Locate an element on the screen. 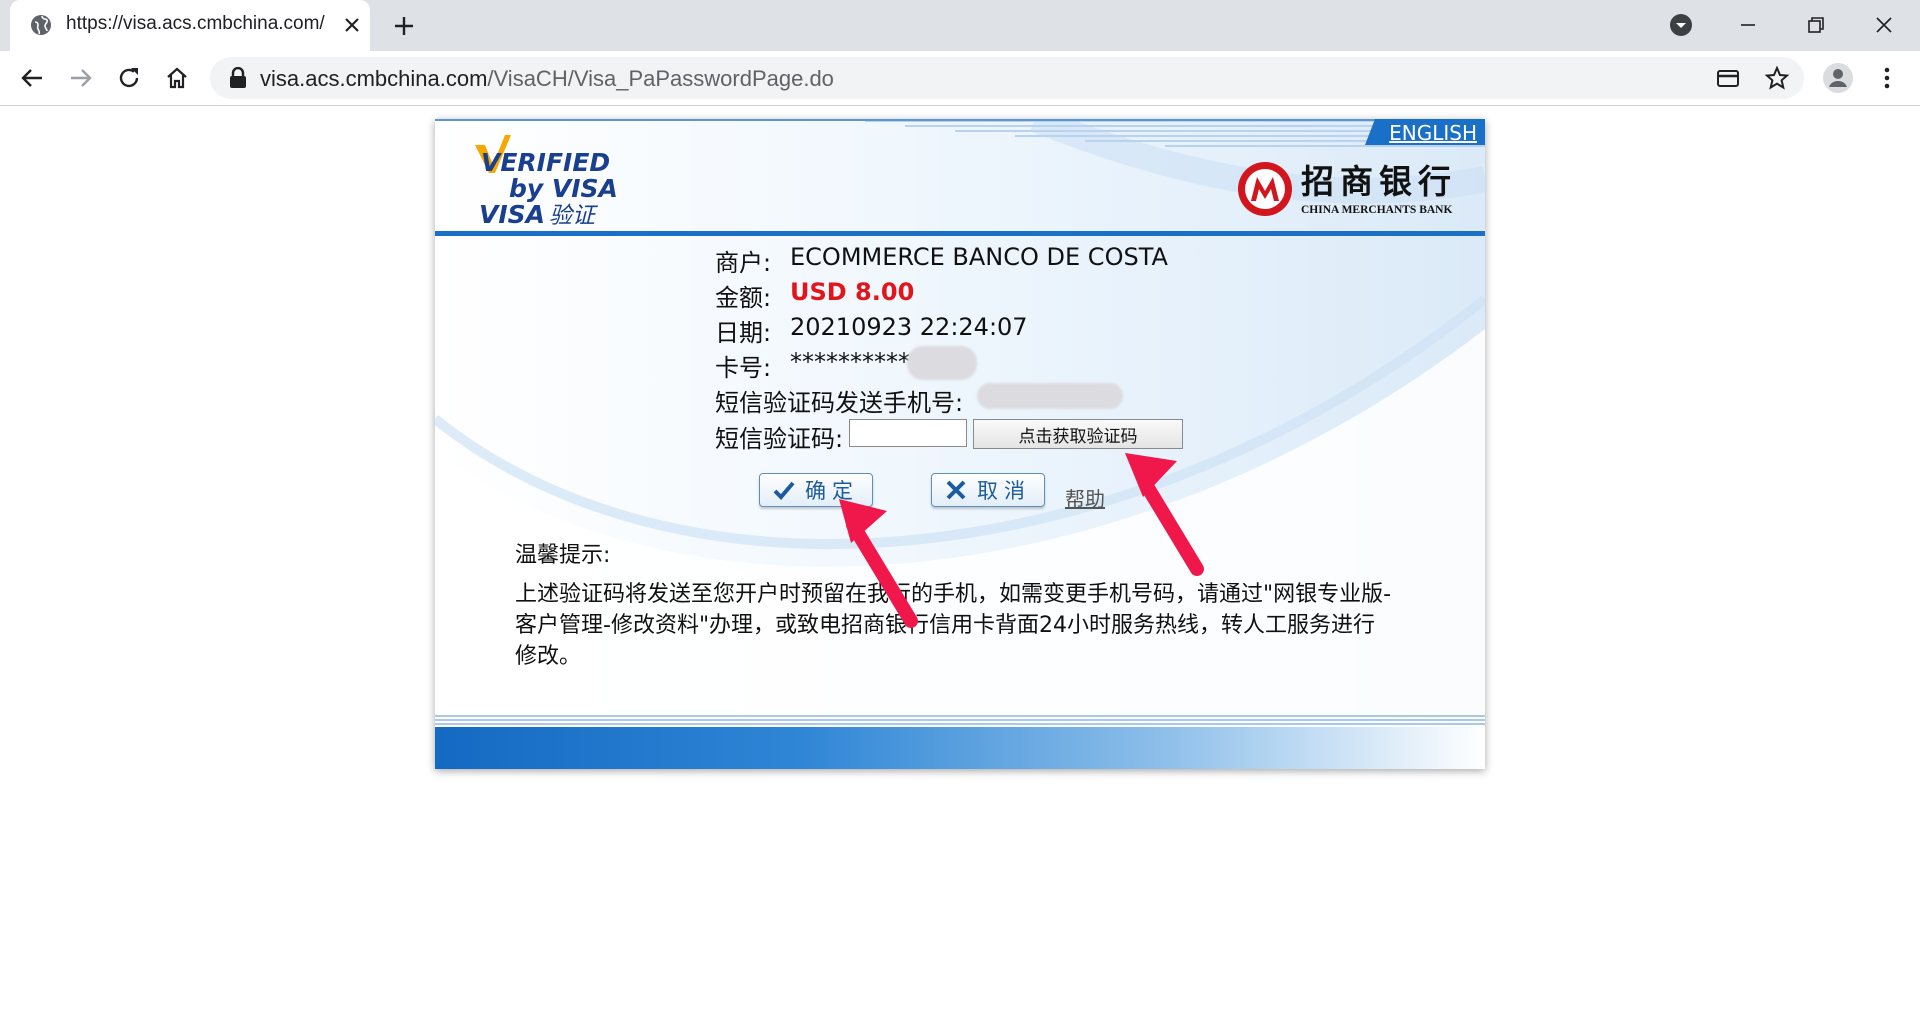 The width and height of the screenshot is (1920, 1023). sms-code-row: 短信验证码: 点击获取验证码 is located at coordinates (949, 436).